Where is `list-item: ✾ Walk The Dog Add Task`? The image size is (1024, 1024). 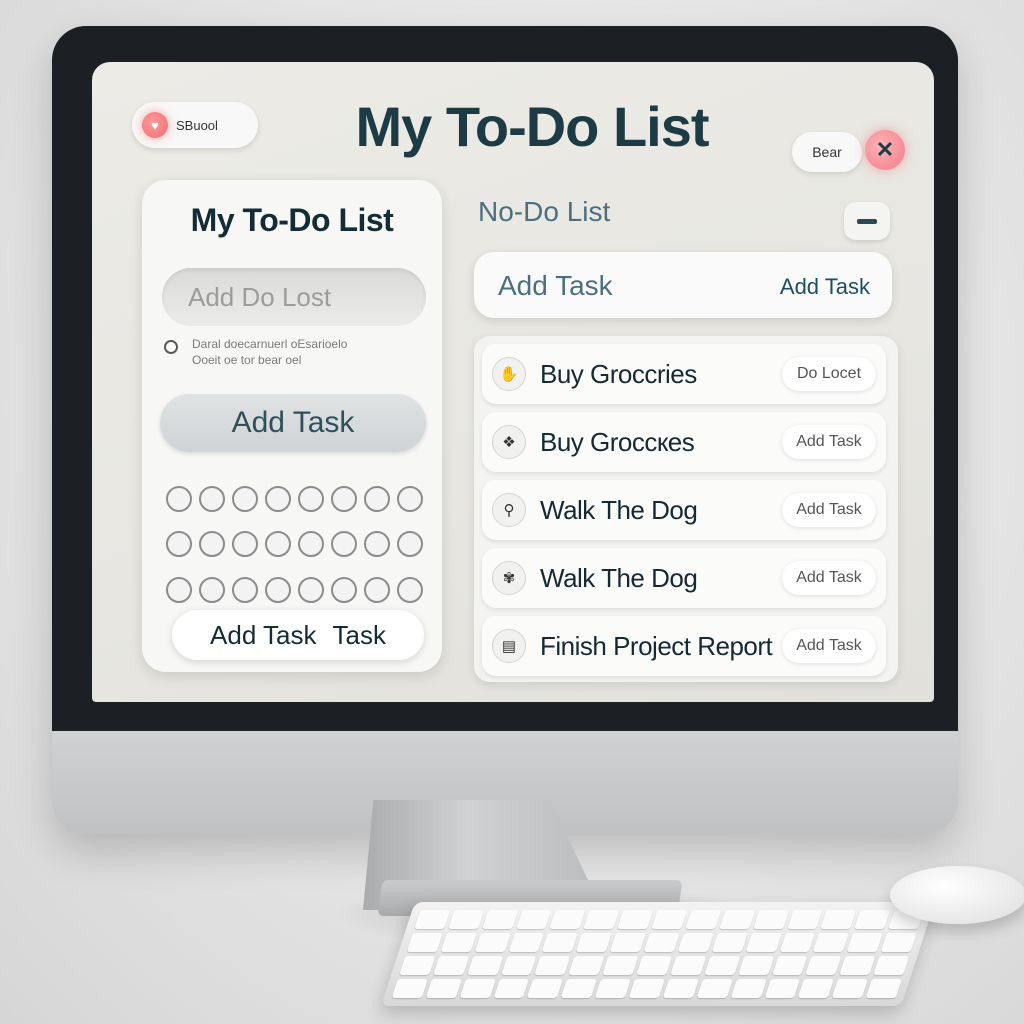 list-item: ✾ Walk The Dog Add Task is located at coordinates (684, 578).